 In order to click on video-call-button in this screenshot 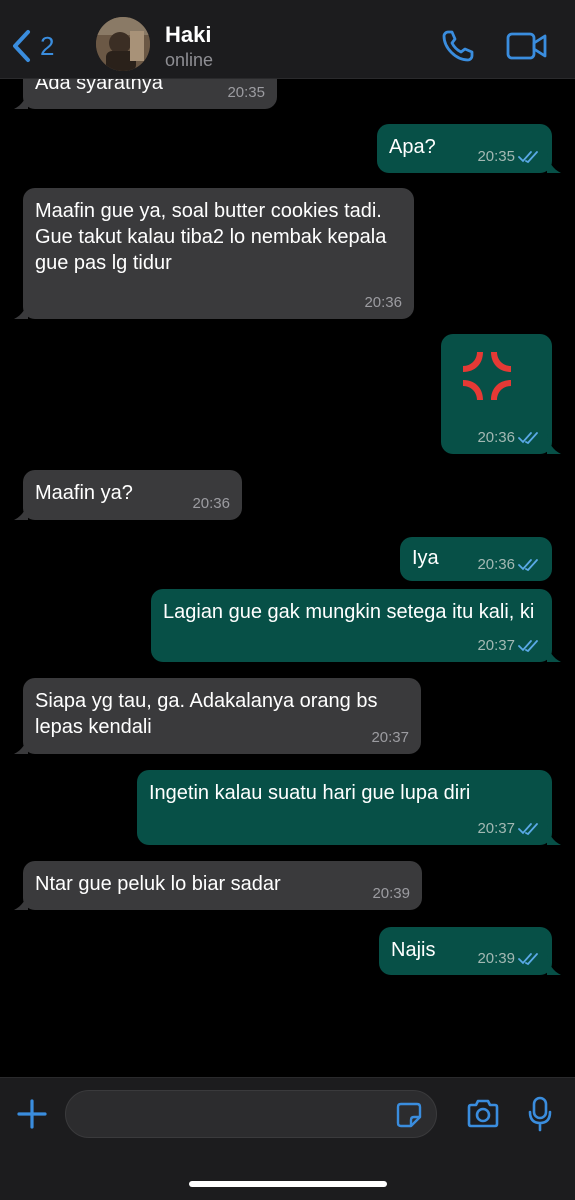, I will do `click(527, 48)`.